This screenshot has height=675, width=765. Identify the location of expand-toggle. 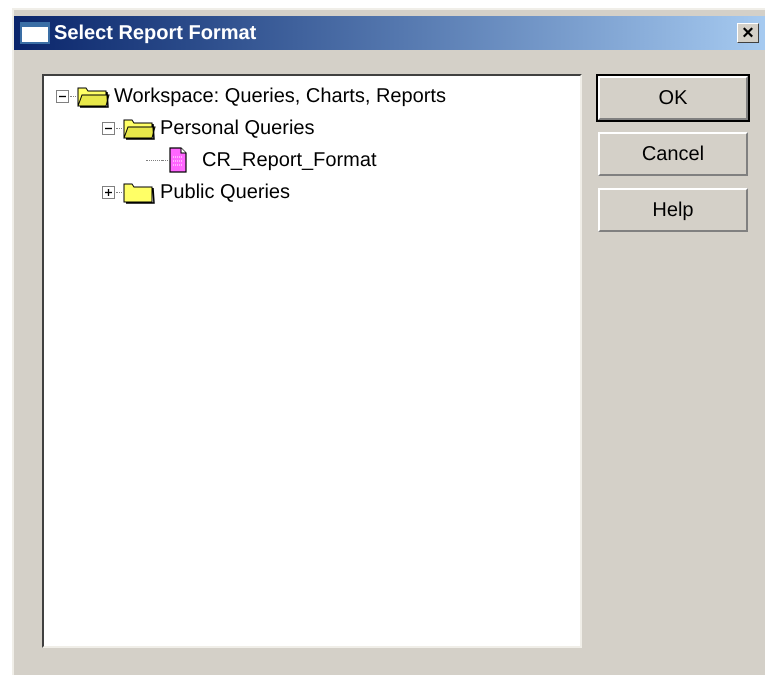
(108, 192).